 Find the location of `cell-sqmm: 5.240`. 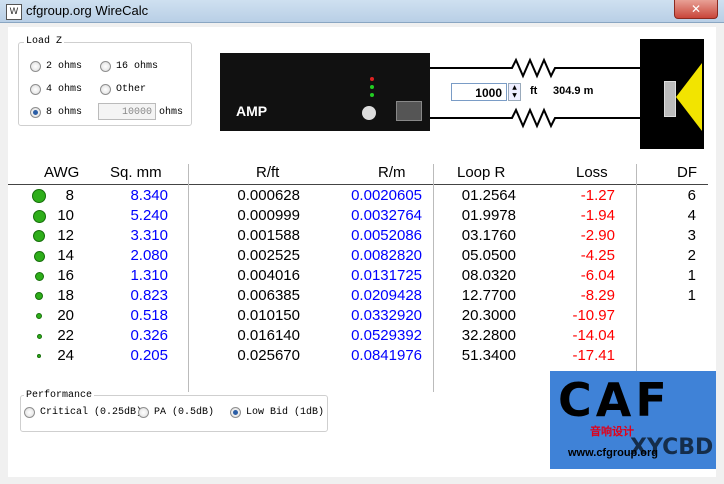

cell-sqmm: 5.240 is located at coordinates (149, 215).